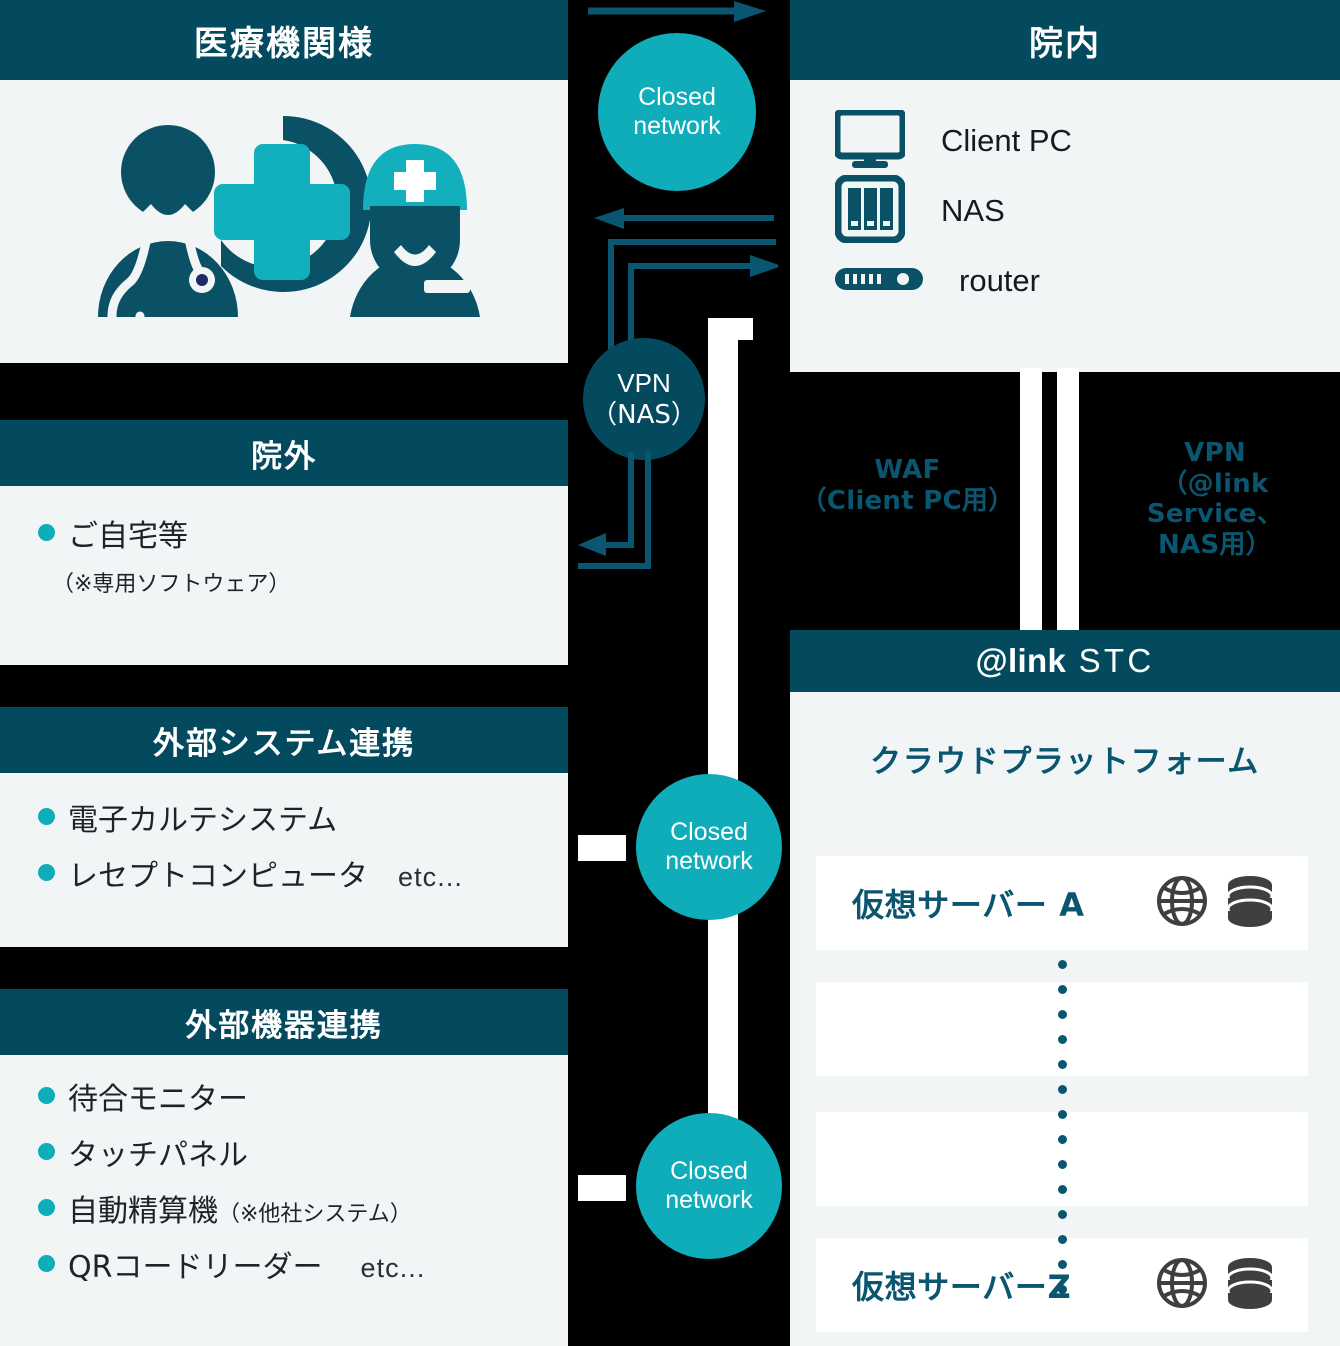 The height and width of the screenshot is (1346, 1340). I want to click on router-icon, so click(879, 281).